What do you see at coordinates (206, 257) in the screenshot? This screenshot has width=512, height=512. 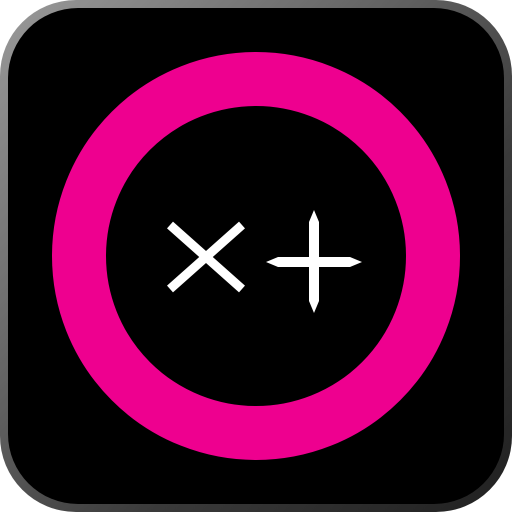 I see `multiply-icon` at bounding box center [206, 257].